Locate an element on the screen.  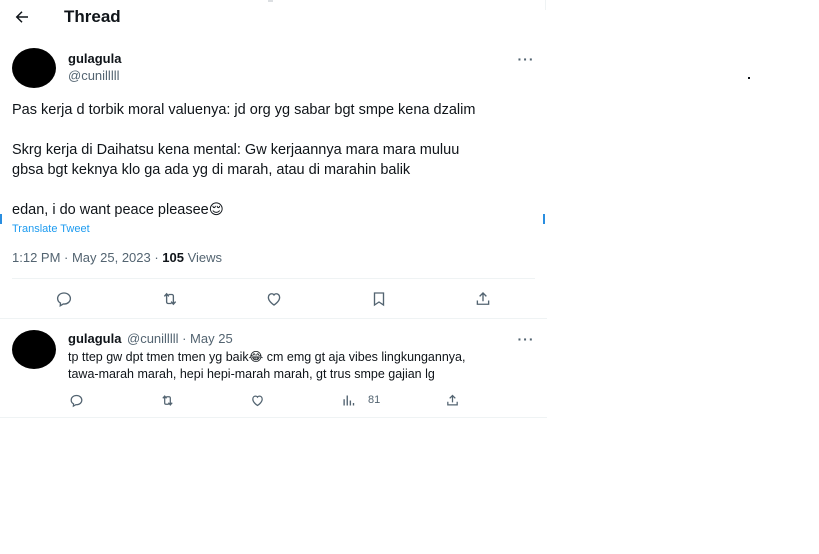
views-button is located at coordinates (348, 400).